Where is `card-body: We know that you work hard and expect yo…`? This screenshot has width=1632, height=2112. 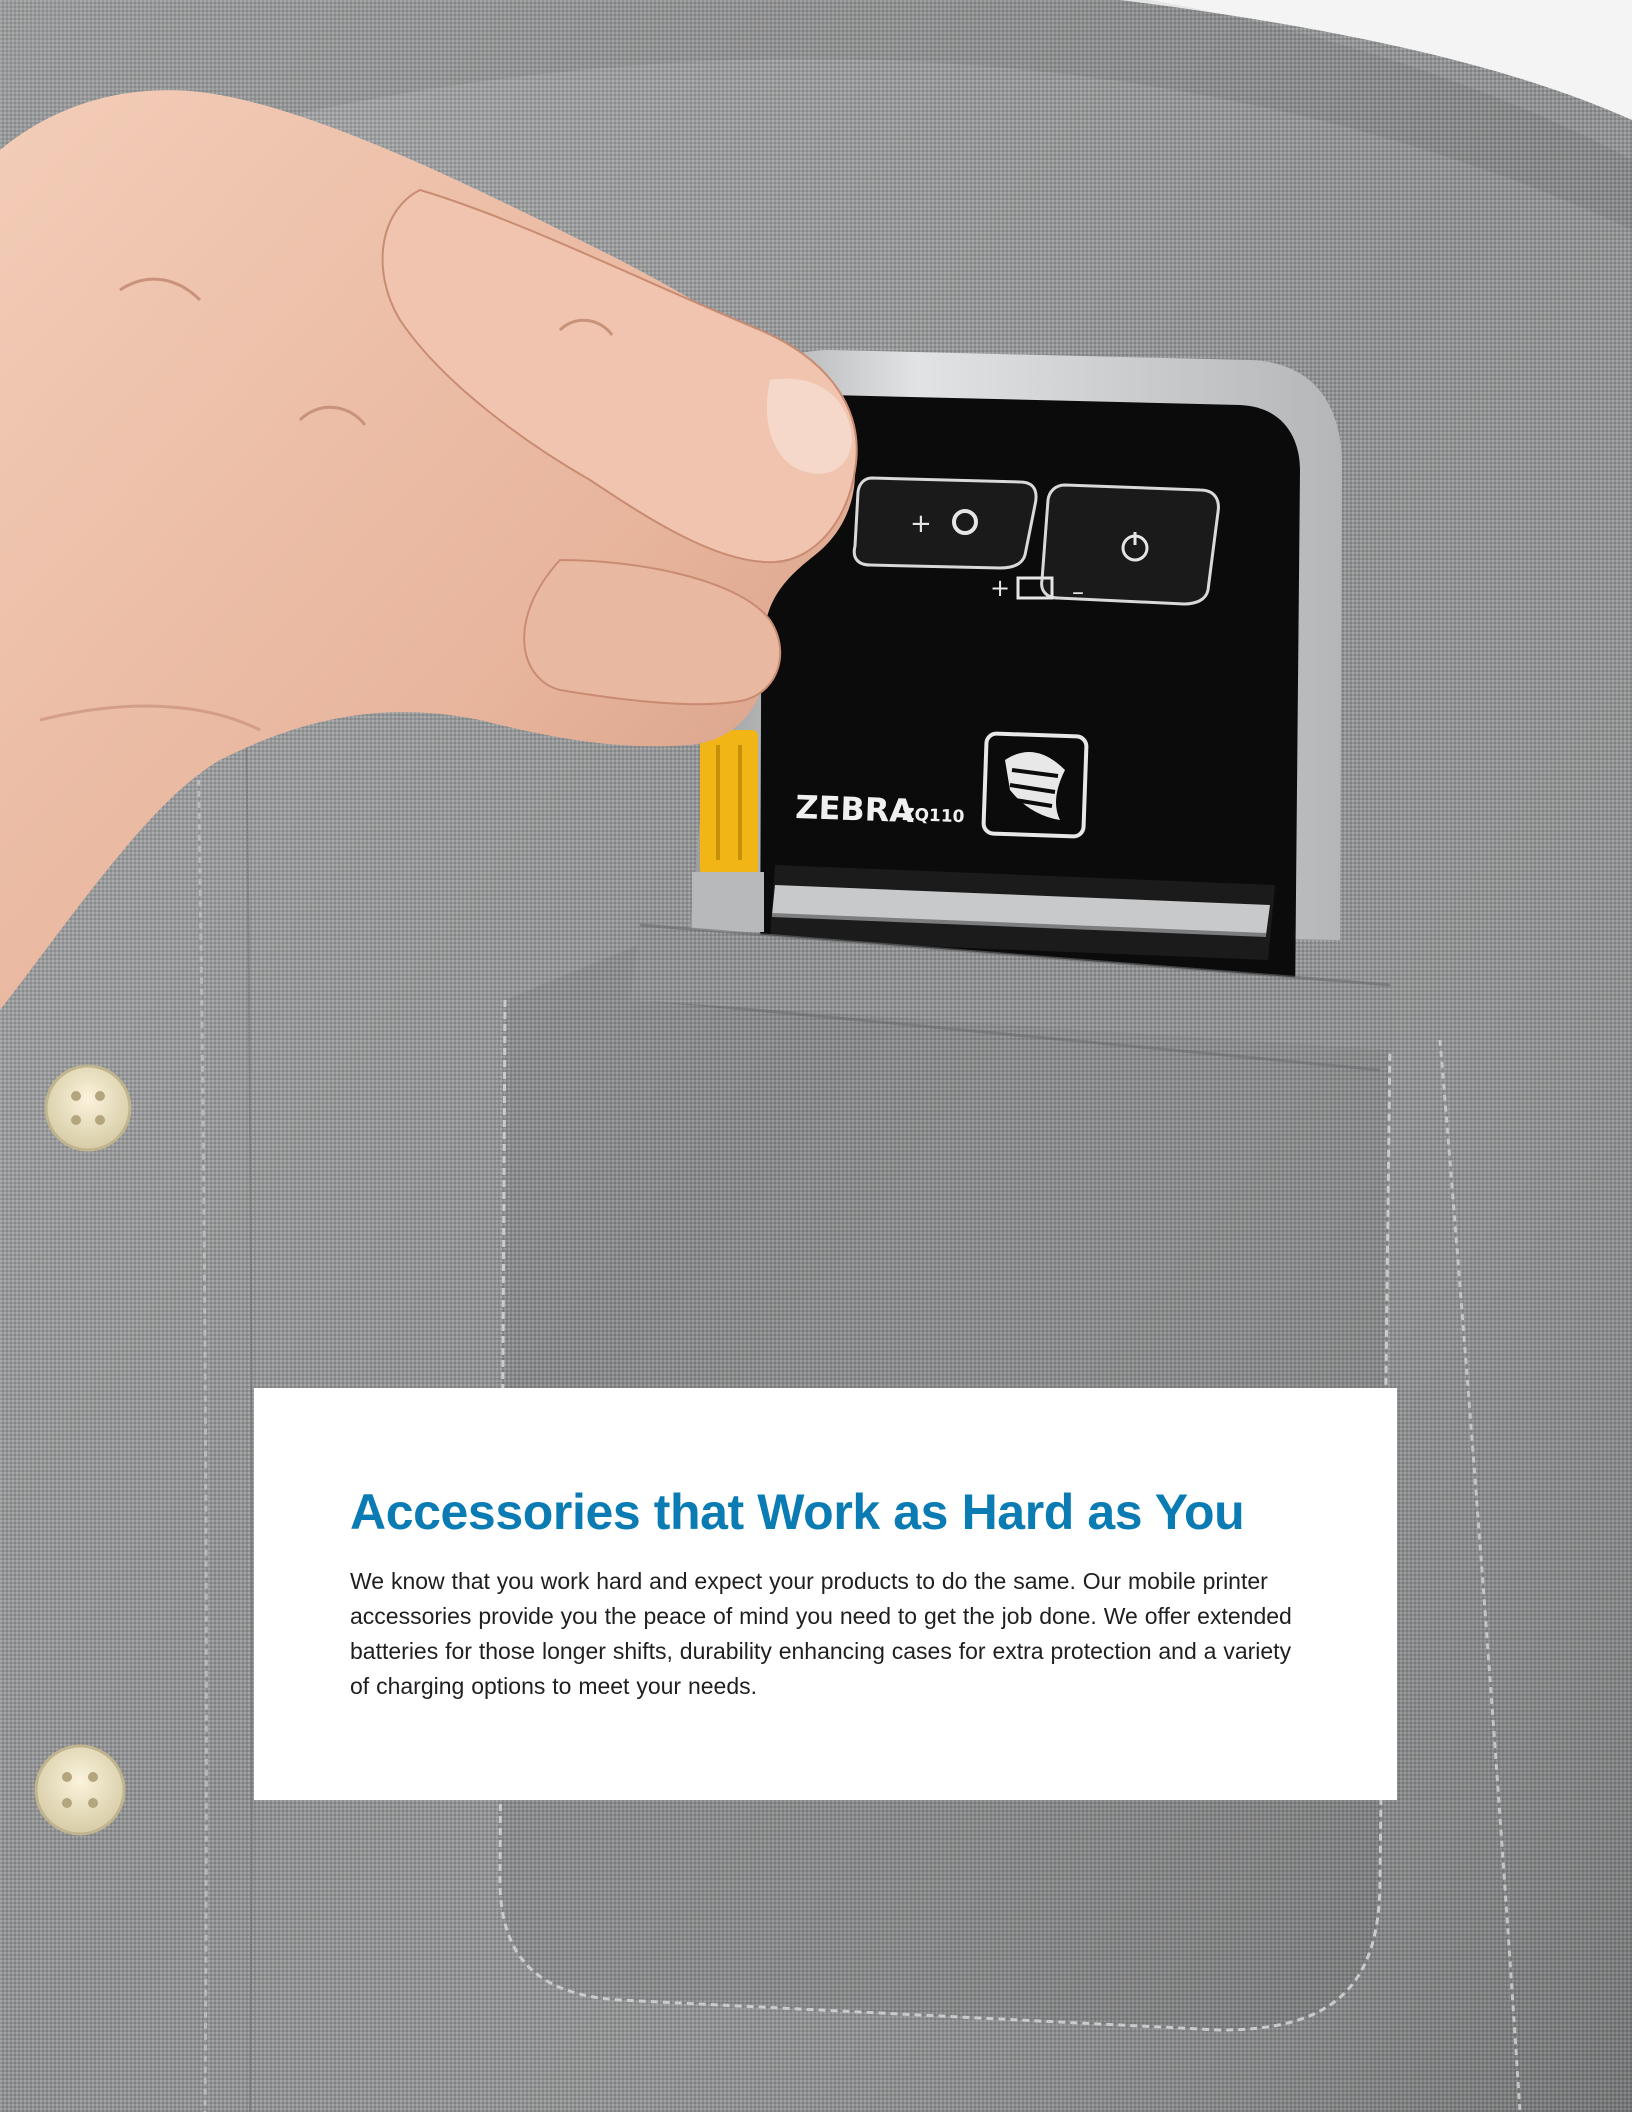
card-body: We know that you work hard and expect yo… is located at coordinates (821, 1633).